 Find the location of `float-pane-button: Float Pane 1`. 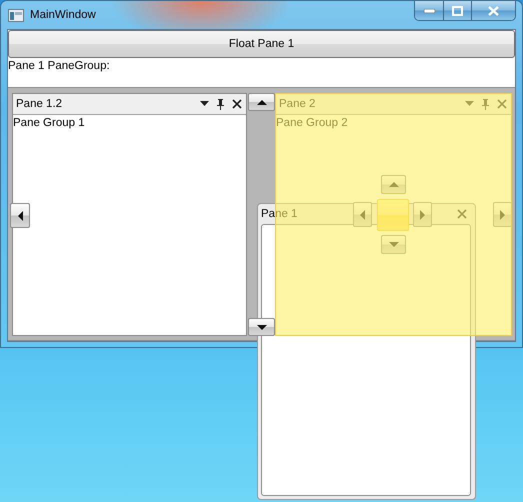

float-pane-button: Float Pane 1 is located at coordinates (261, 44).